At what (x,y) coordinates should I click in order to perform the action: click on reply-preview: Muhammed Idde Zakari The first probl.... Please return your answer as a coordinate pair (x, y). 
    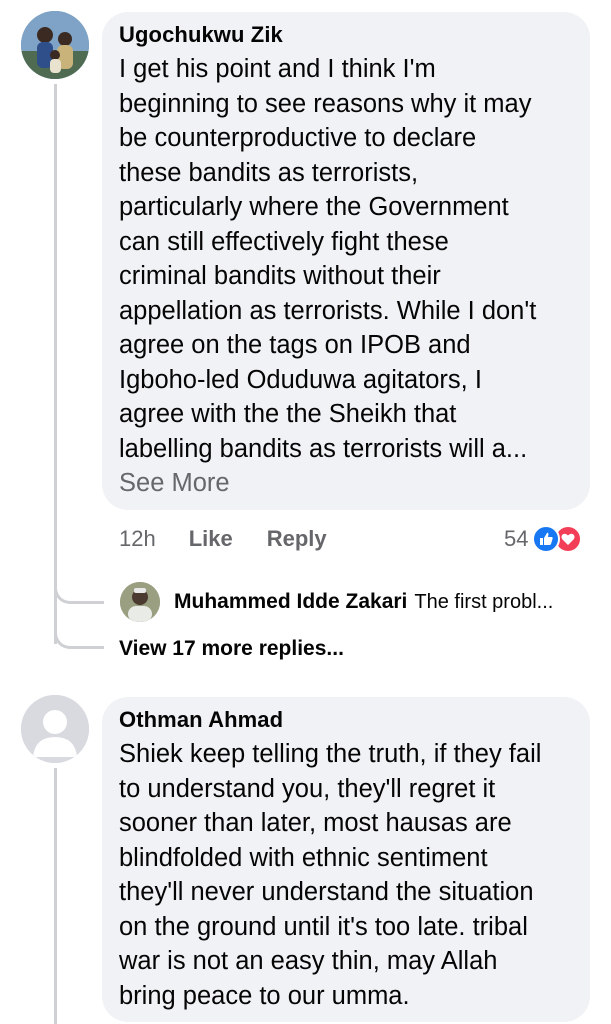
    Looking at the image, I should click on (336, 602).